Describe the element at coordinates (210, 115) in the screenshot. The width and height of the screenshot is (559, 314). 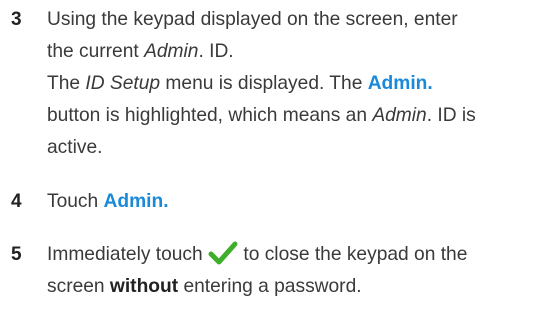
I see `note-text: button is highlighted, which means an` at that location.